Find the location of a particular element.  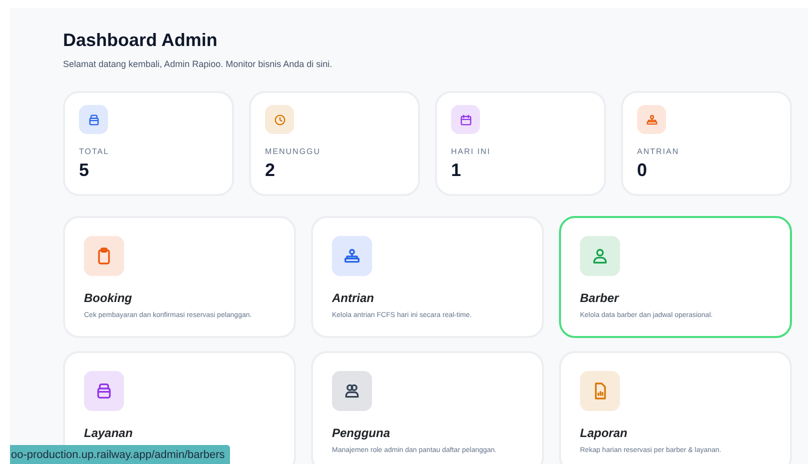

menu-title: Barber is located at coordinates (600, 298).